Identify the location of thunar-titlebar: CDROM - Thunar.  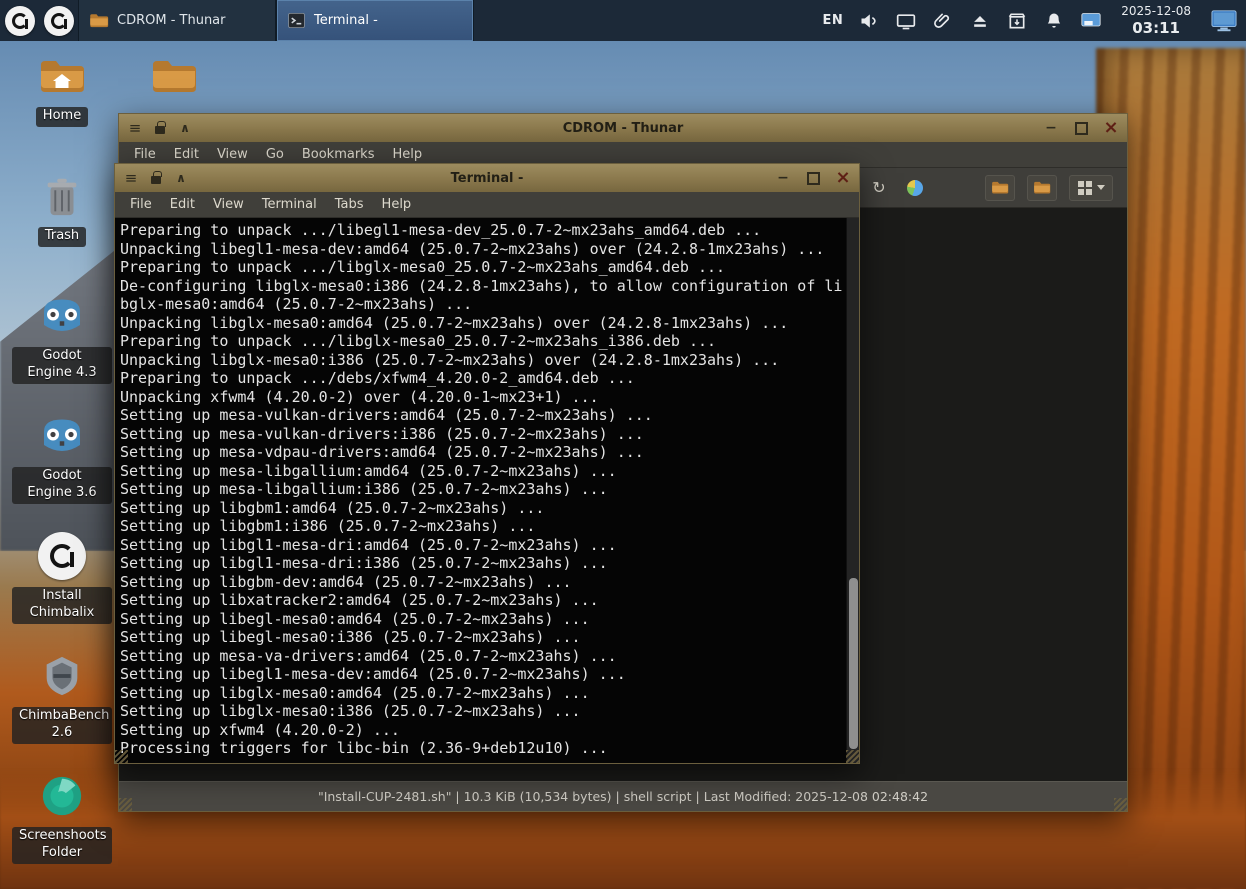
(623, 128).